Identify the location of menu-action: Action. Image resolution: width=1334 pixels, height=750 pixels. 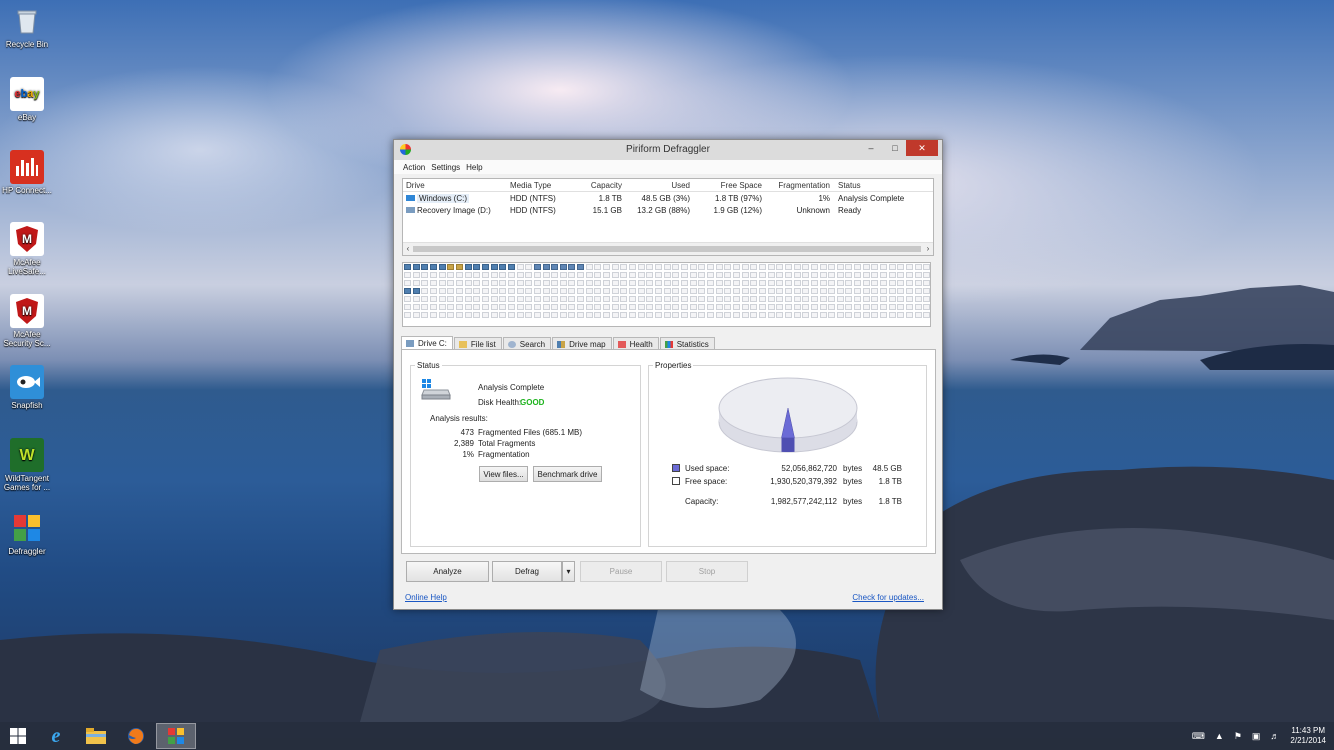
(412, 167).